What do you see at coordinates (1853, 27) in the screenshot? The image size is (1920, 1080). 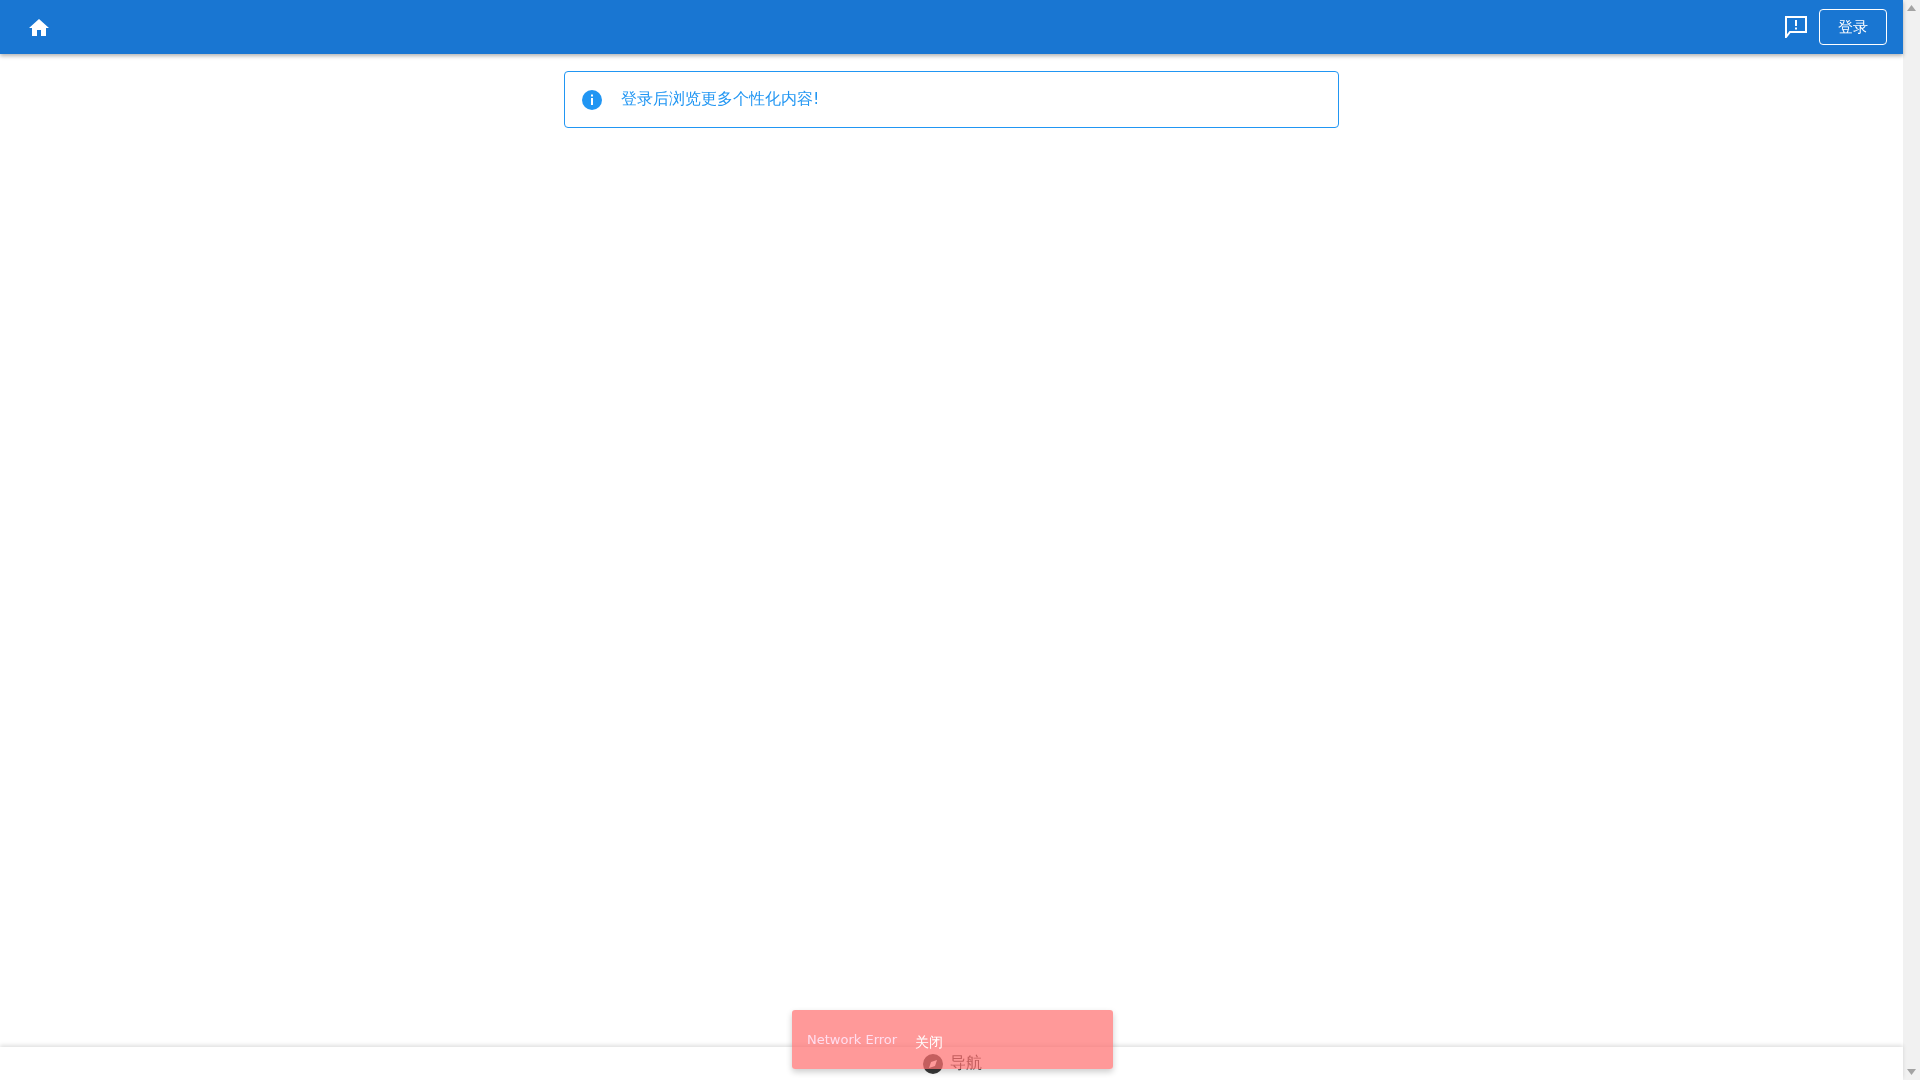 I see `login-button: 登录` at bounding box center [1853, 27].